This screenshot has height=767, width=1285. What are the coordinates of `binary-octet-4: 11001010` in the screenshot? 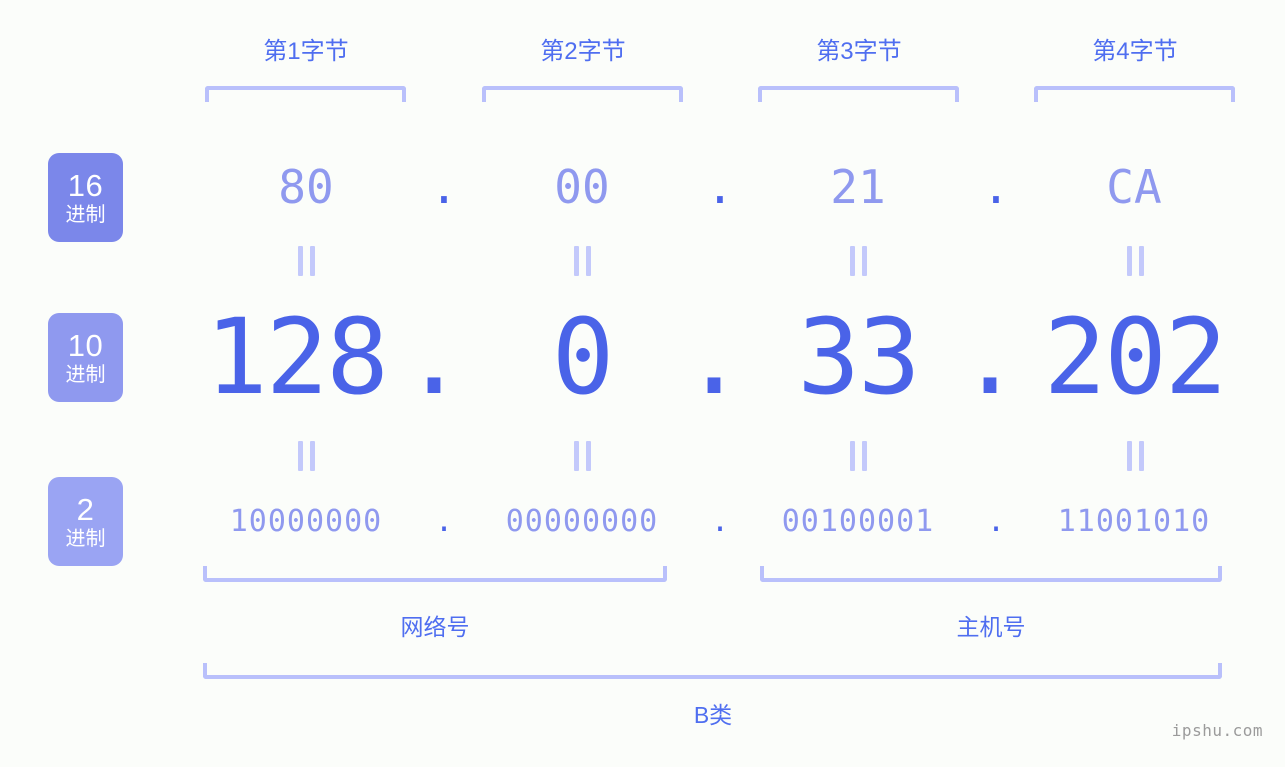 It's located at (1134, 521).